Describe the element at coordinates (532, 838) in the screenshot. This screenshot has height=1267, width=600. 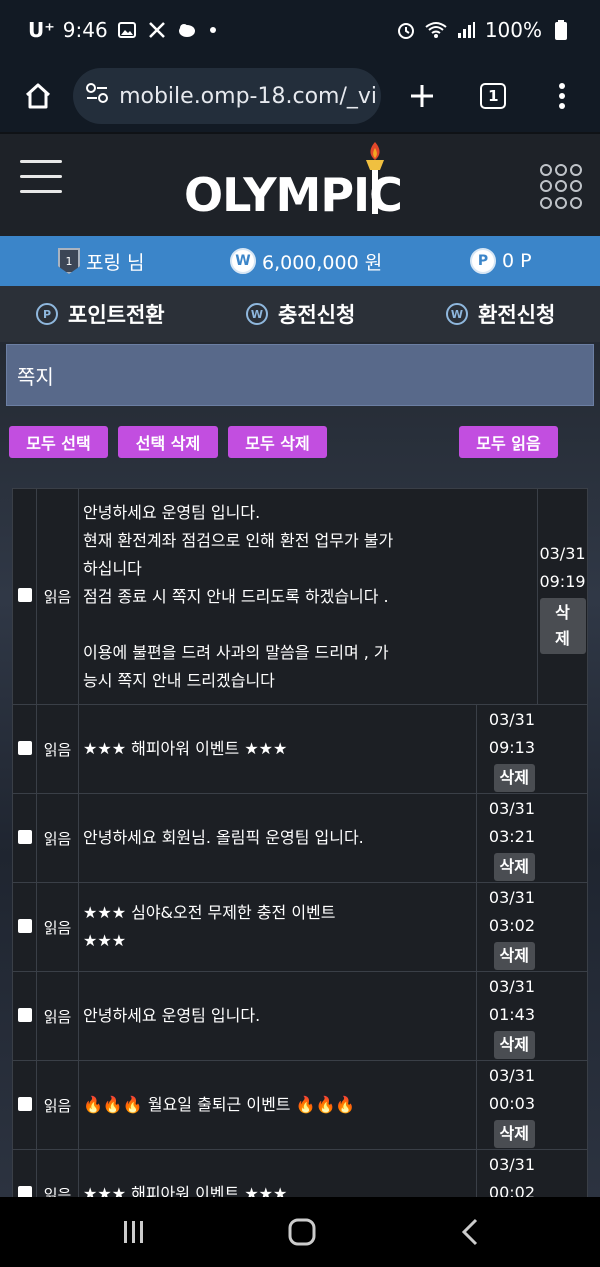
I see `message-date: 03/31 03:21 삭제` at that location.